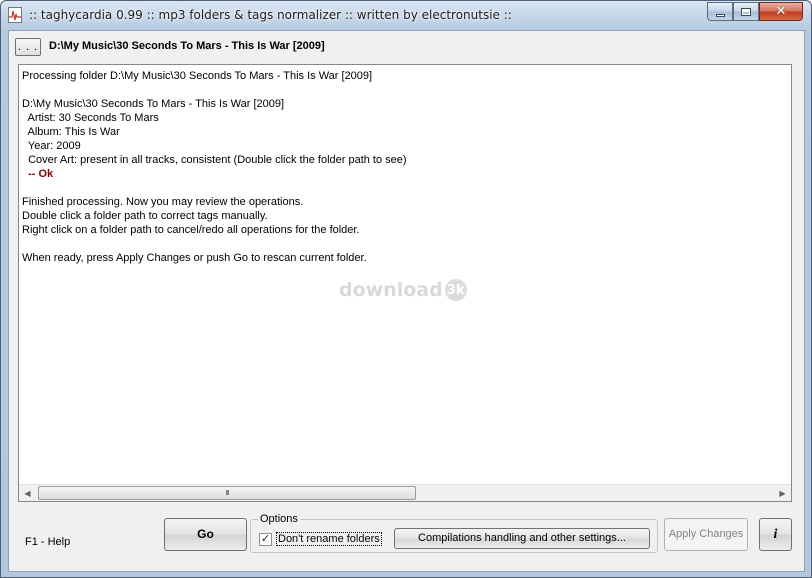 This screenshot has width=812, height=578. I want to click on info-button: i, so click(775, 534).